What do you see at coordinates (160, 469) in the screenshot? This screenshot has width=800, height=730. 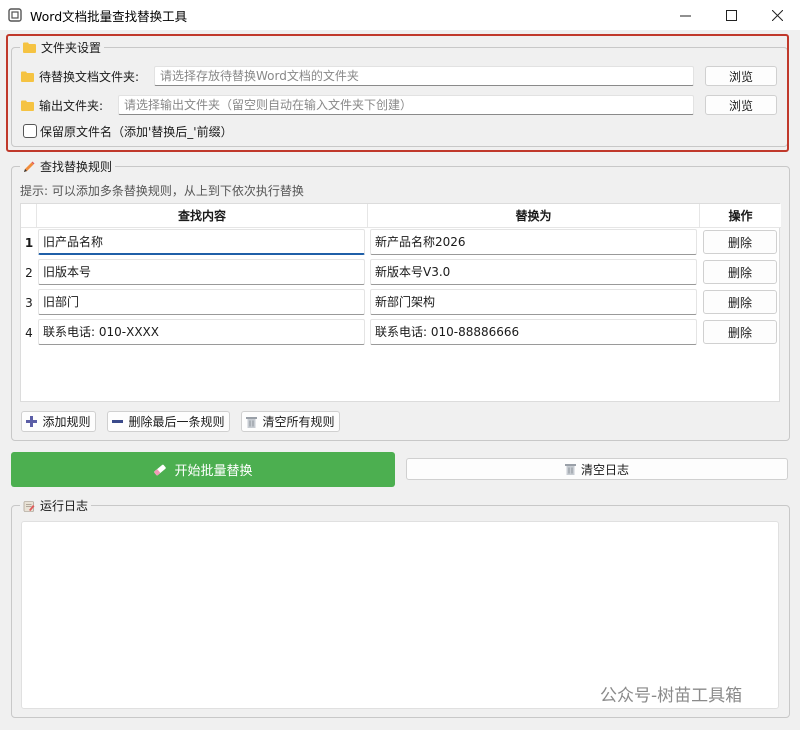 I see `eraser-icon` at bounding box center [160, 469].